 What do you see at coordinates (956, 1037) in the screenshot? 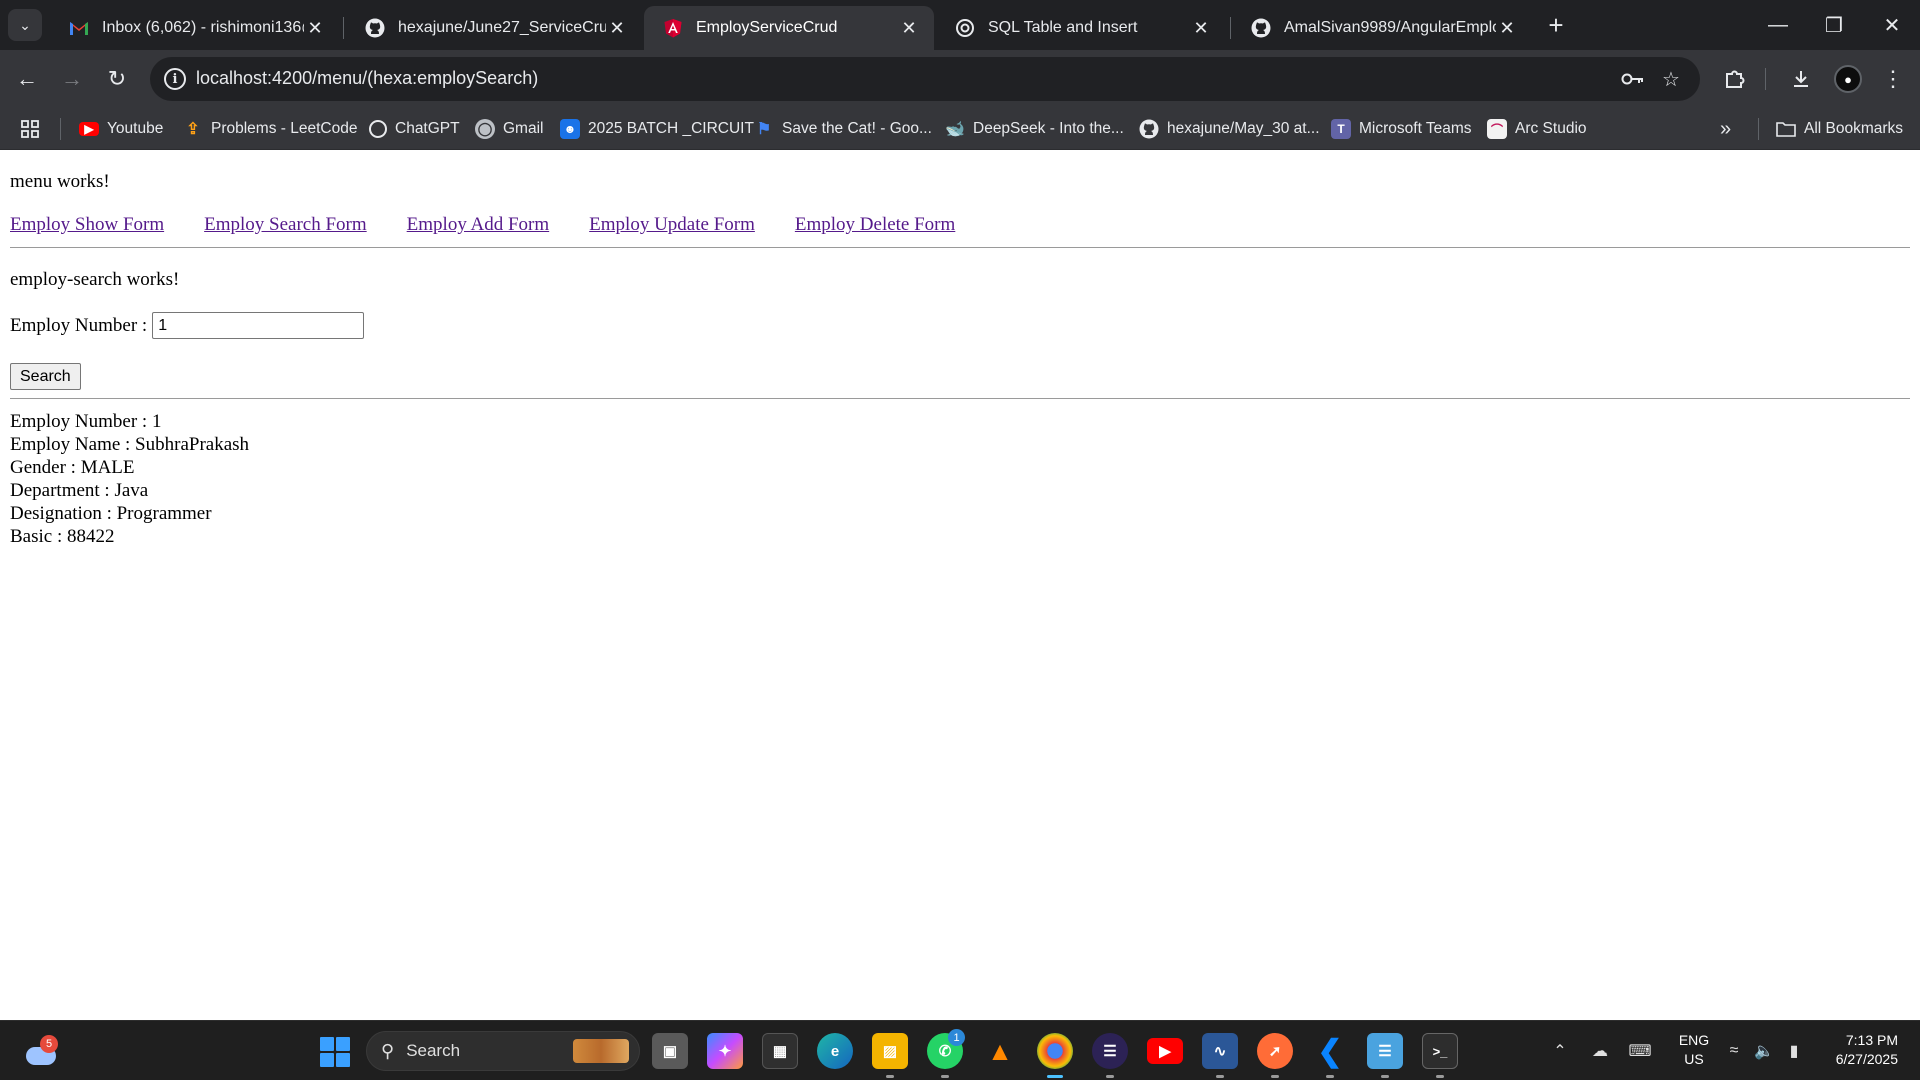
I see `whatsapp-badge: 1` at bounding box center [956, 1037].